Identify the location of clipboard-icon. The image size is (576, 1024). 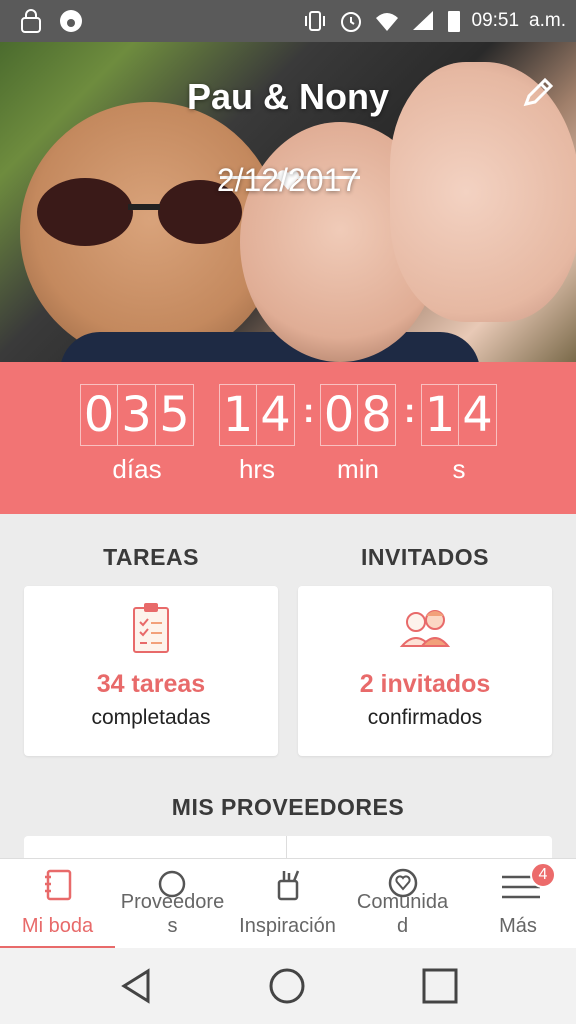
(151, 628).